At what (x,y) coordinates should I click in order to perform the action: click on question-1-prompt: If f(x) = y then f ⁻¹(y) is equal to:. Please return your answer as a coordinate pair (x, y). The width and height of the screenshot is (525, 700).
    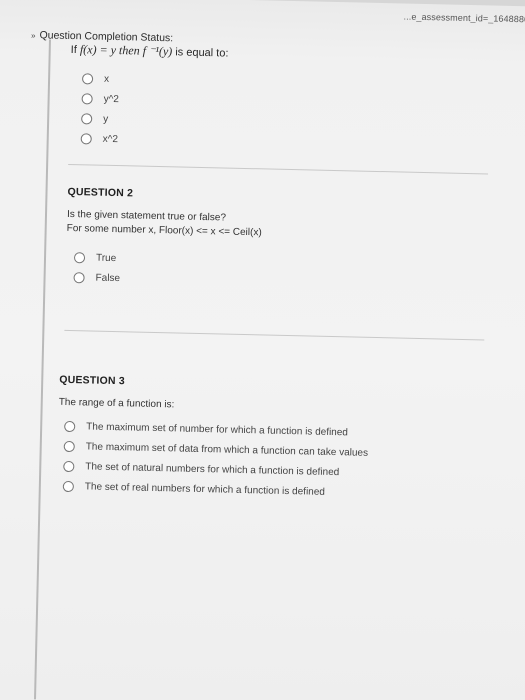
    Looking at the image, I should click on (150, 51).